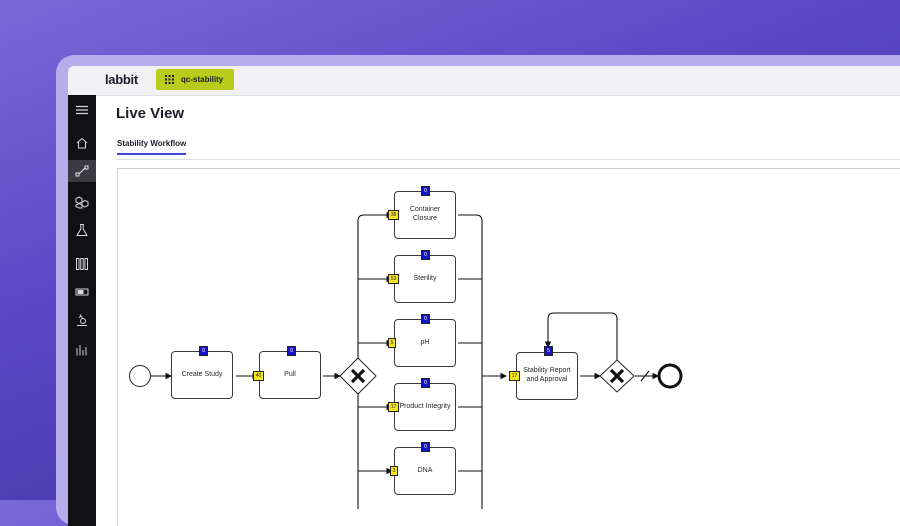 The width and height of the screenshot is (900, 526). Describe the element at coordinates (484, 81) in the screenshot. I see `top-bar: labbit qc-stability` at that location.